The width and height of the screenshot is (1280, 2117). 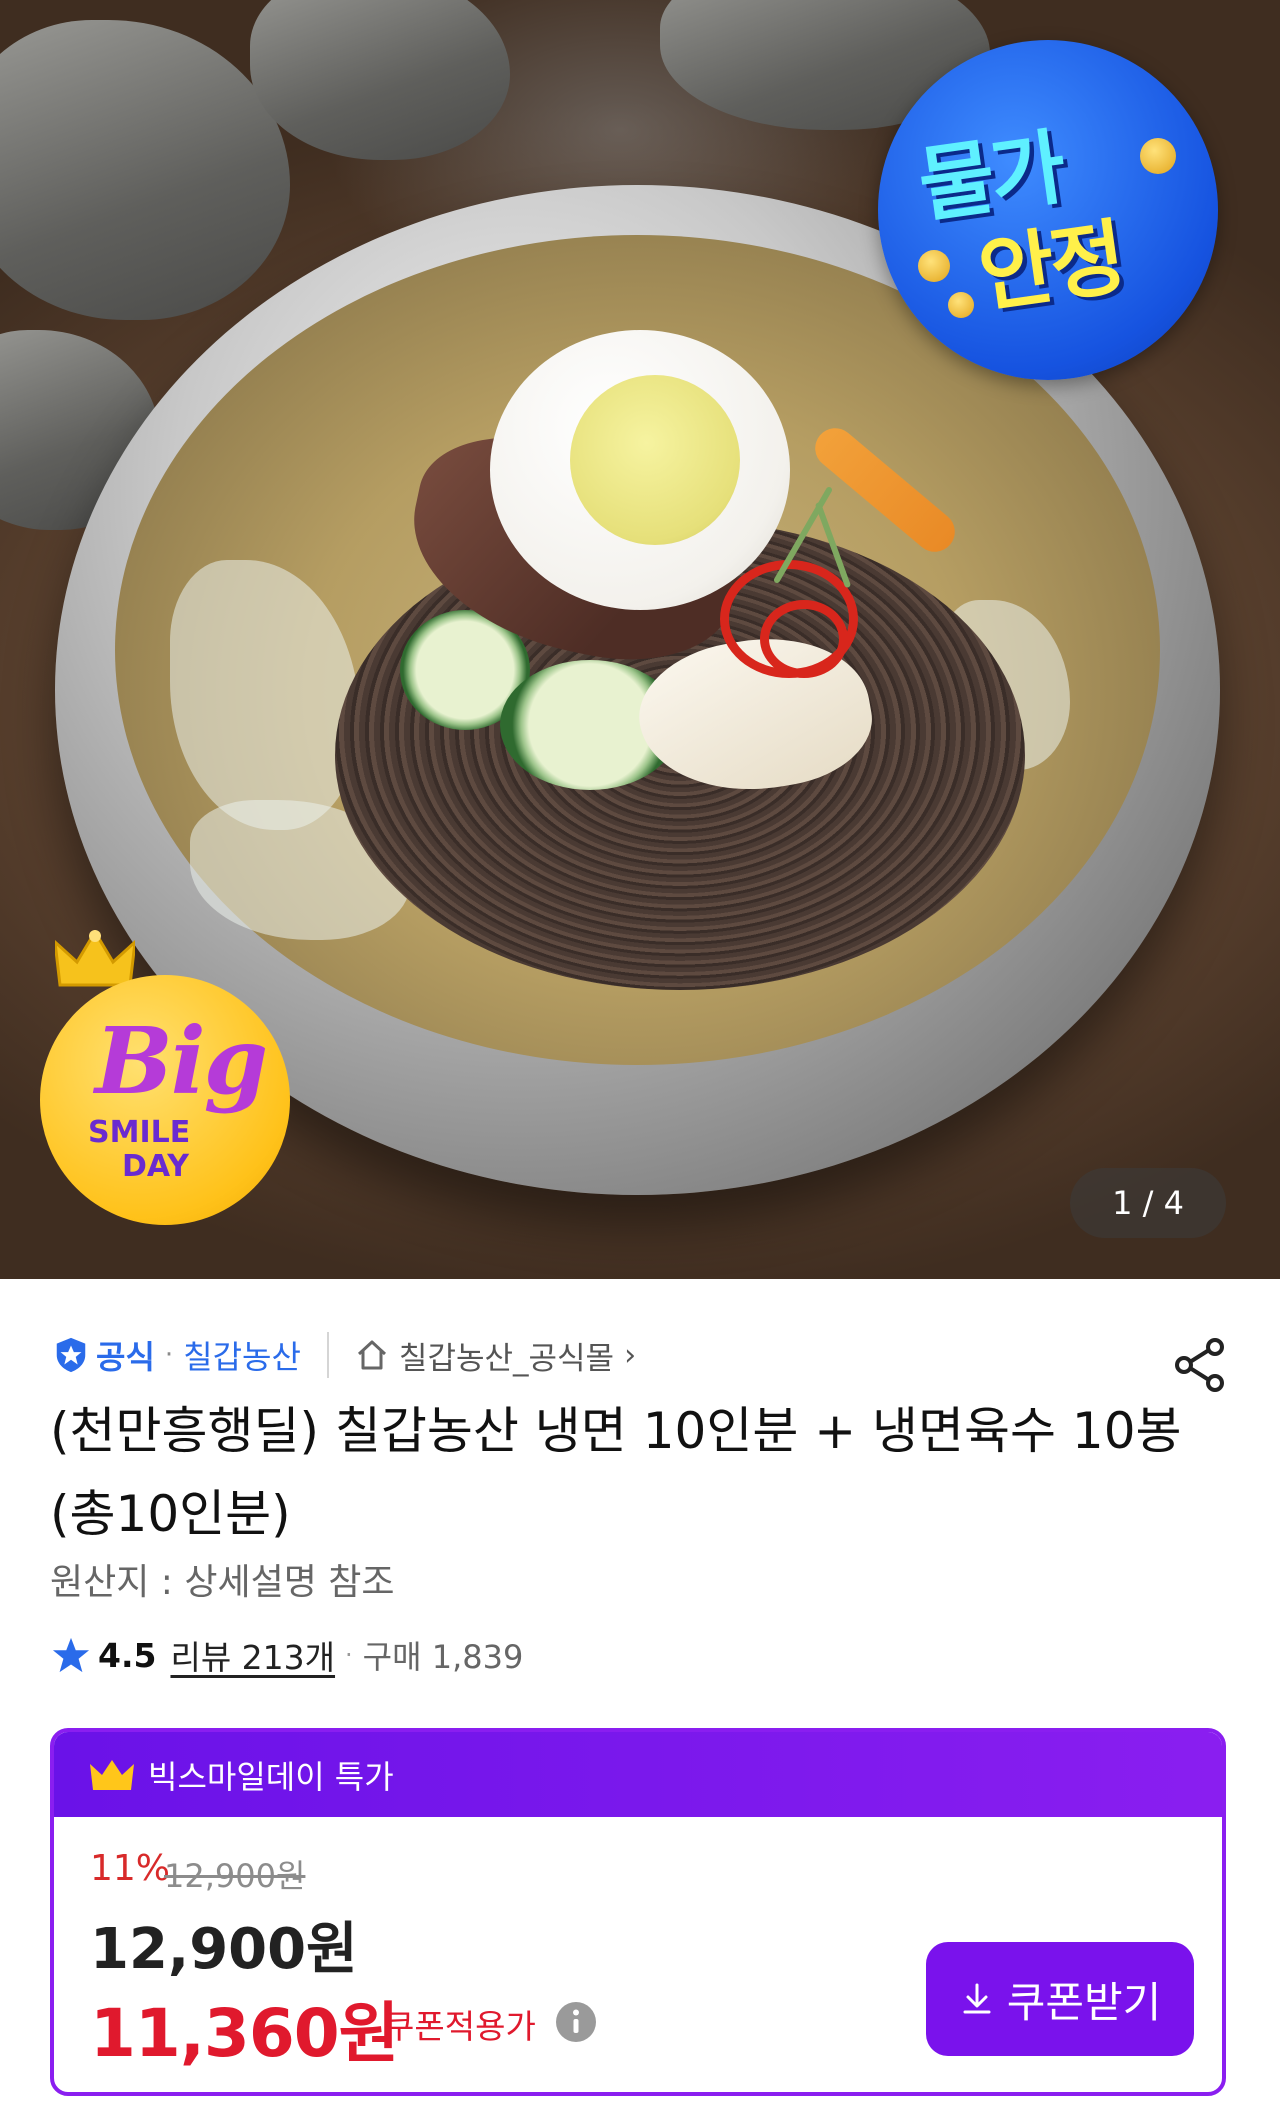 What do you see at coordinates (244, 2033) in the screenshot?
I see `coupon-applied-price: 11,360원` at bounding box center [244, 2033].